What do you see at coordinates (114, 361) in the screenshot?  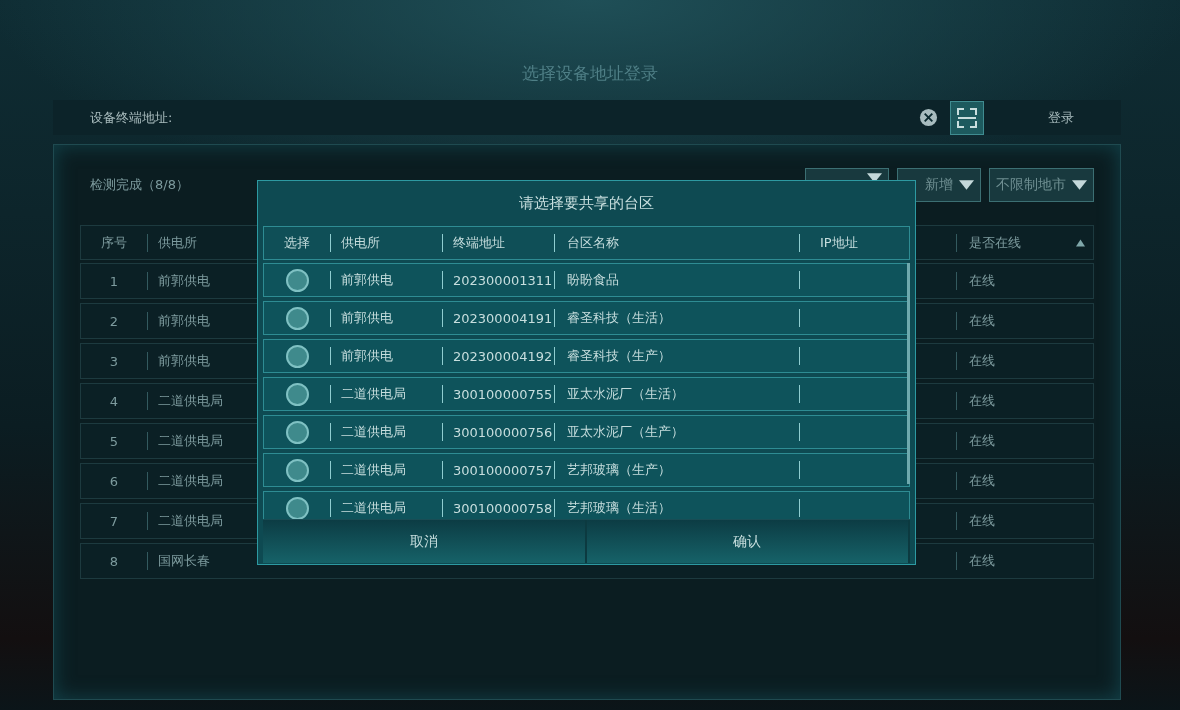 I see `table-cell-text: 3` at bounding box center [114, 361].